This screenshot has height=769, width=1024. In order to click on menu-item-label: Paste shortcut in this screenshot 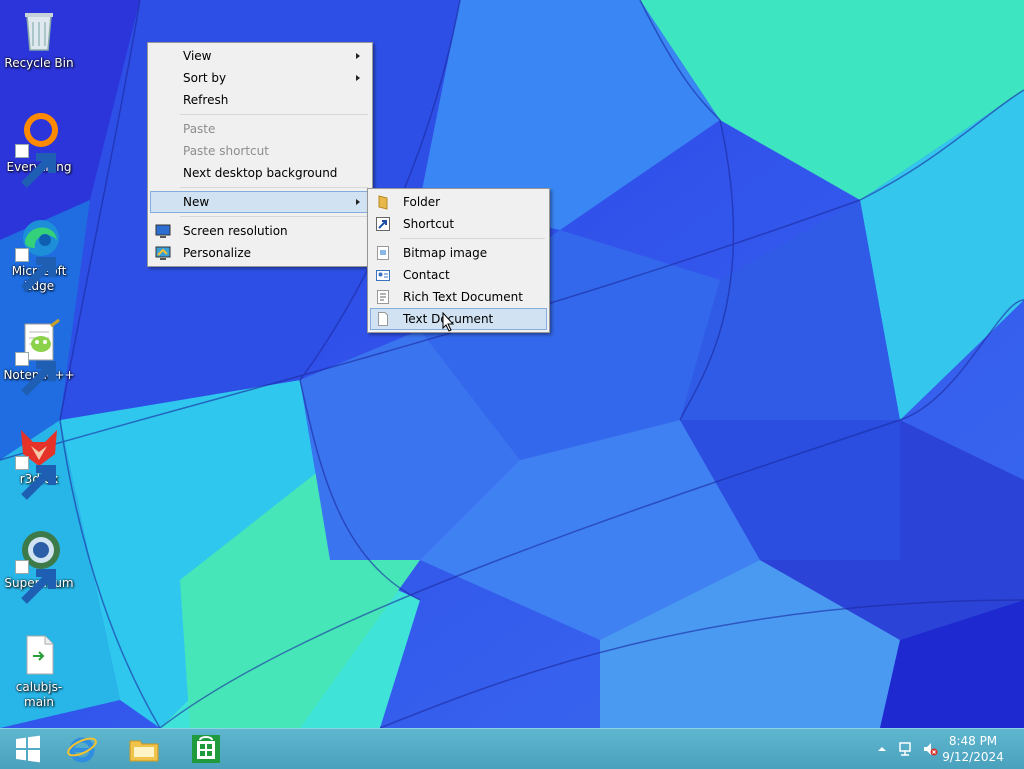, I will do `click(226, 151)`.